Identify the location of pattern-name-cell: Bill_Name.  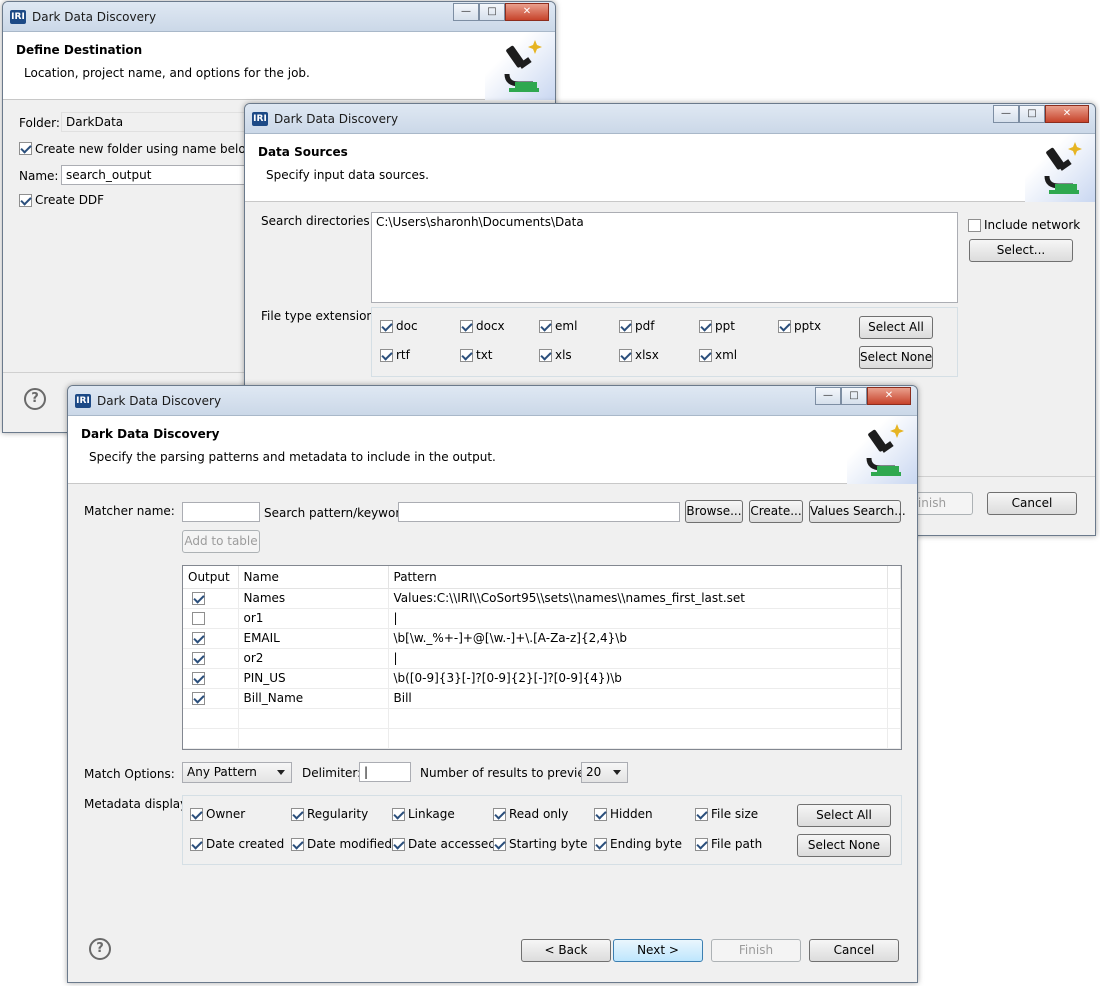
(313, 698).